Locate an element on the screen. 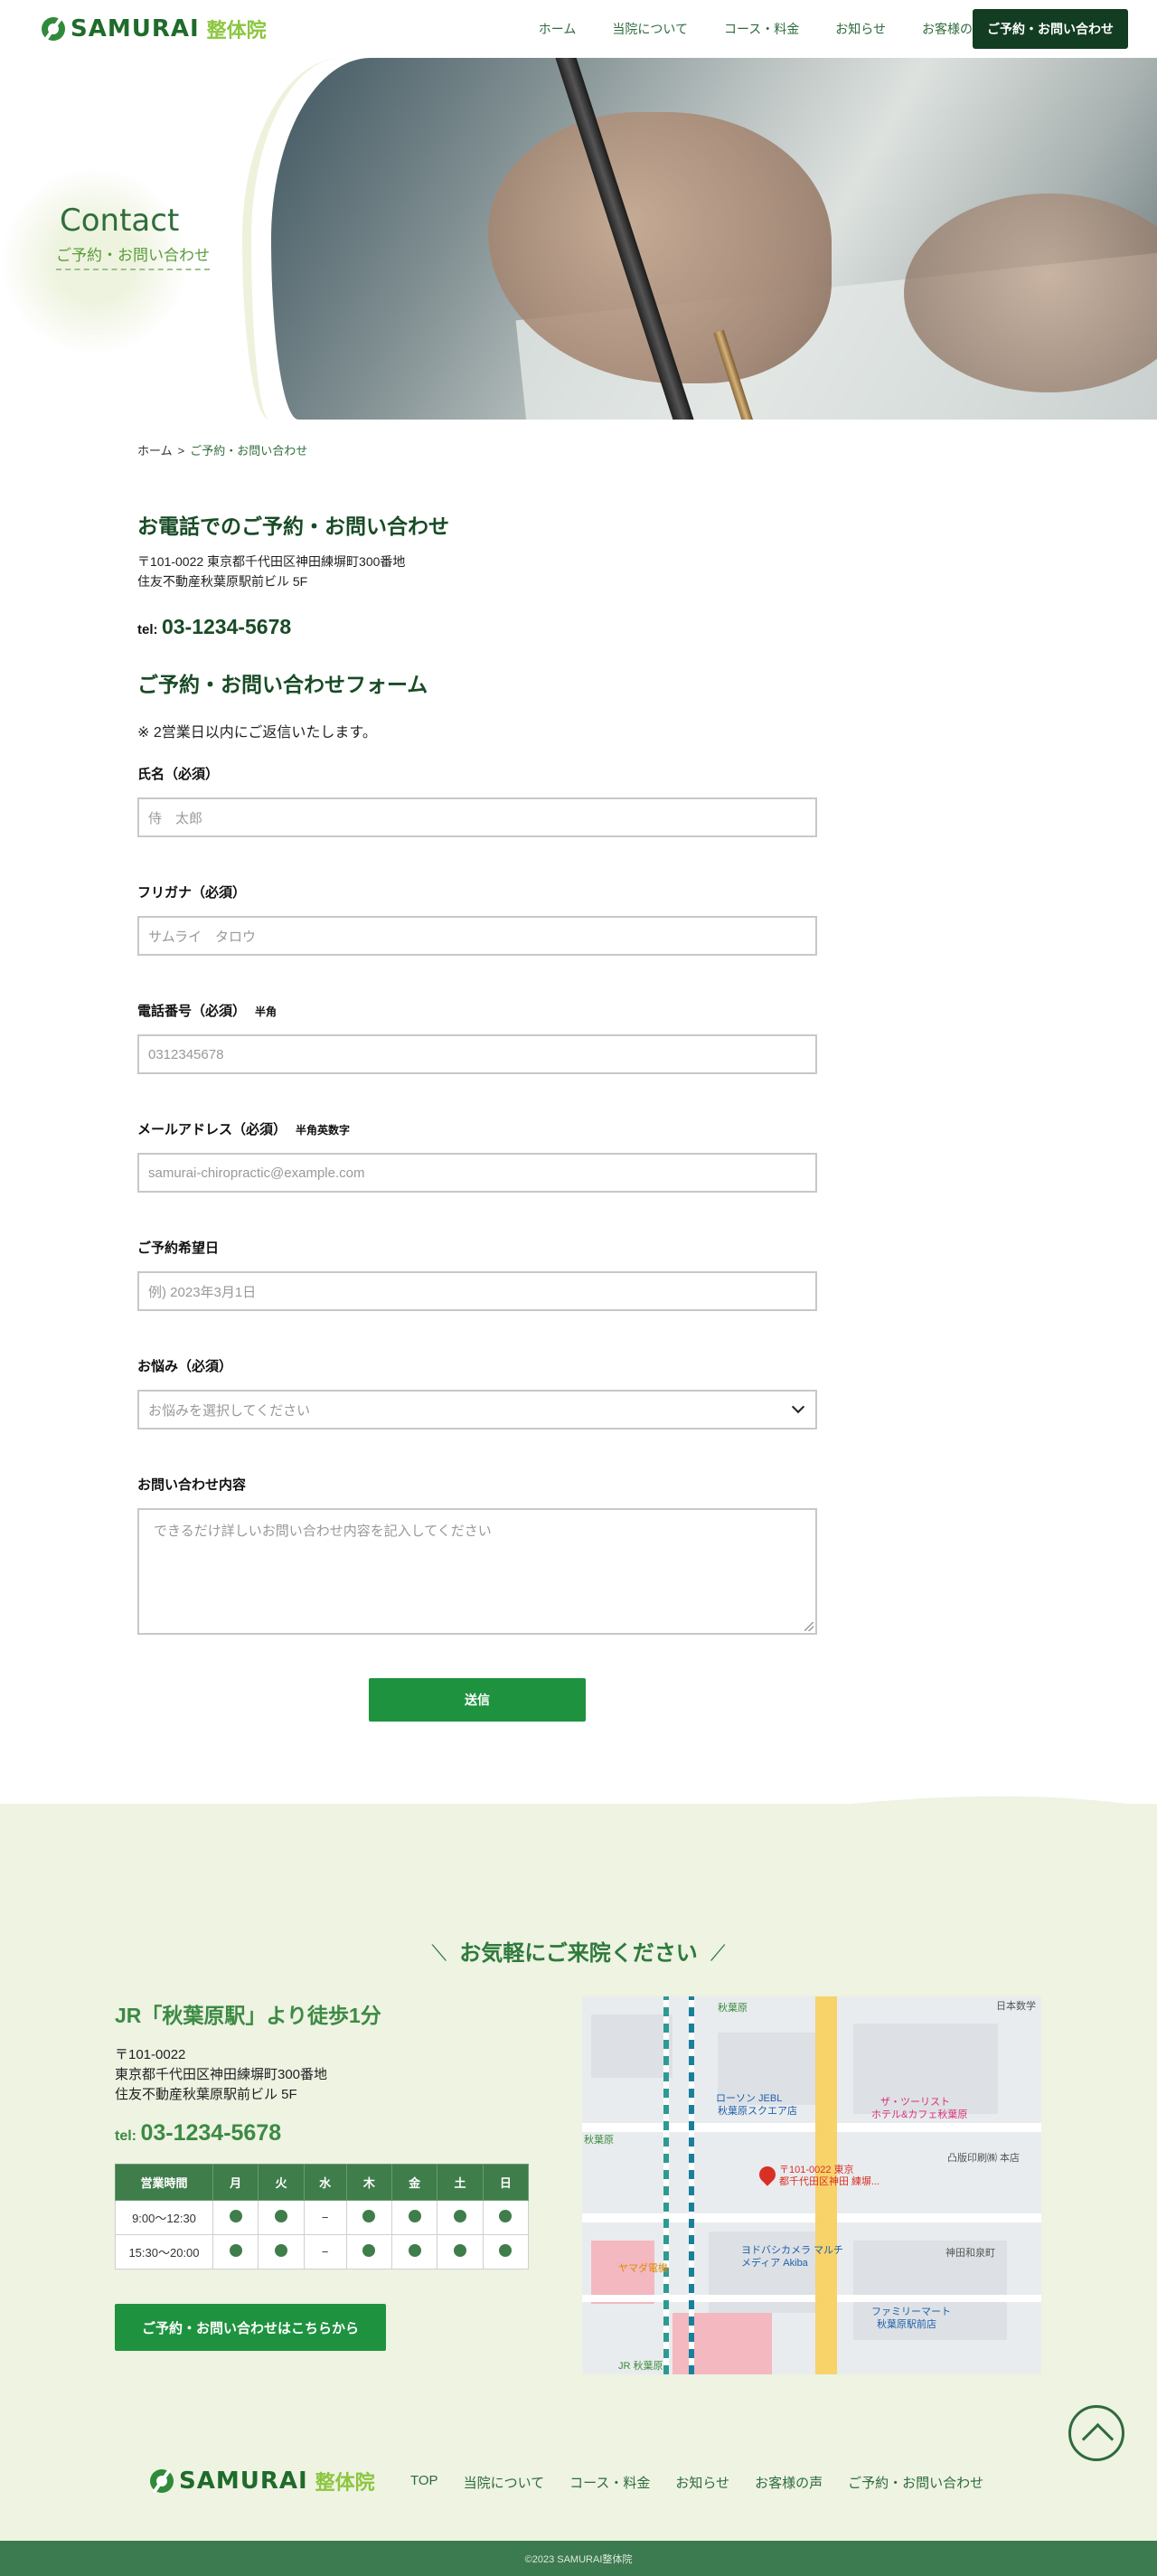  footer-nav-top: TOP is located at coordinates (424, 2482).